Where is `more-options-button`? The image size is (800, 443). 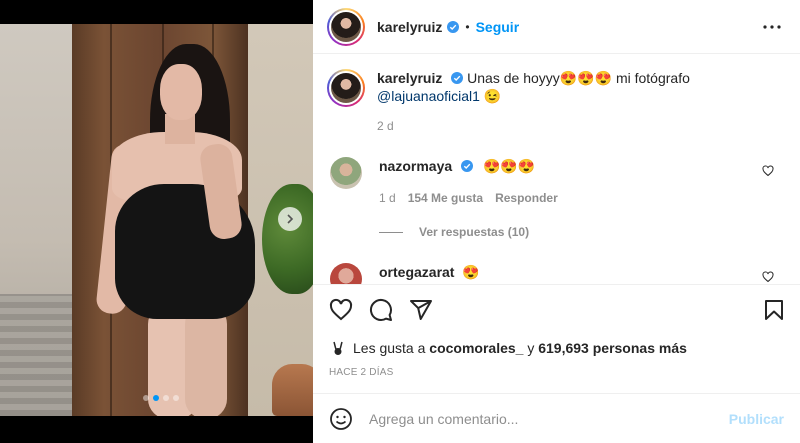
more-options-button is located at coordinates (772, 27).